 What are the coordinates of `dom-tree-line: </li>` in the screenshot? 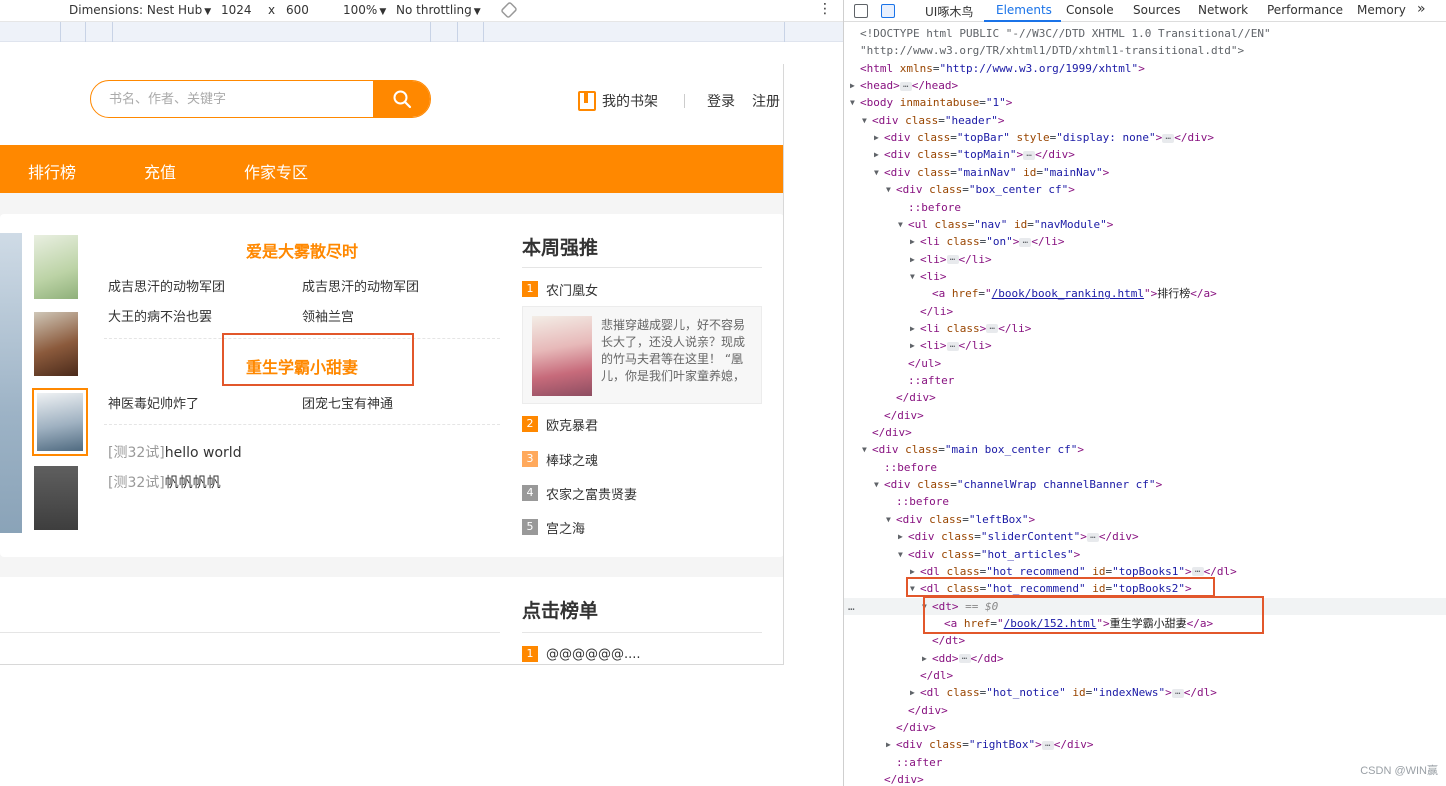 It's located at (1145, 311).